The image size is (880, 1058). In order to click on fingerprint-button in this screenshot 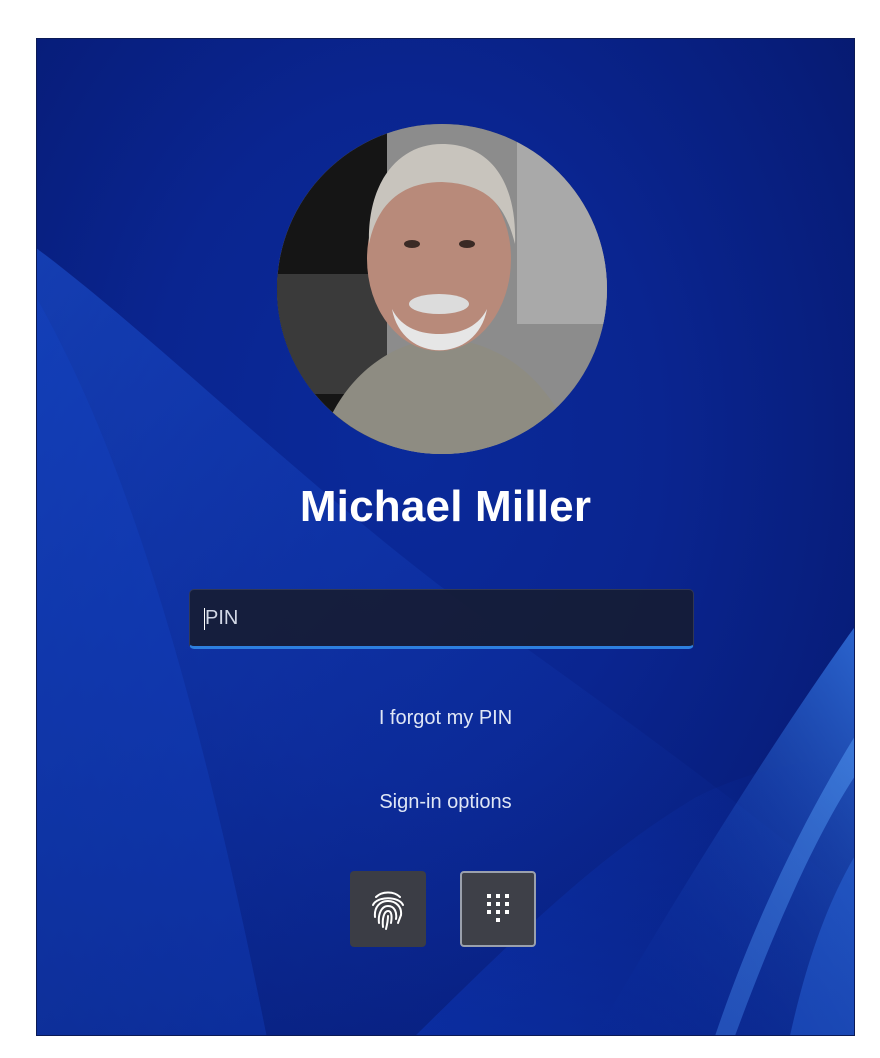, I will do `click(388, 909)`.